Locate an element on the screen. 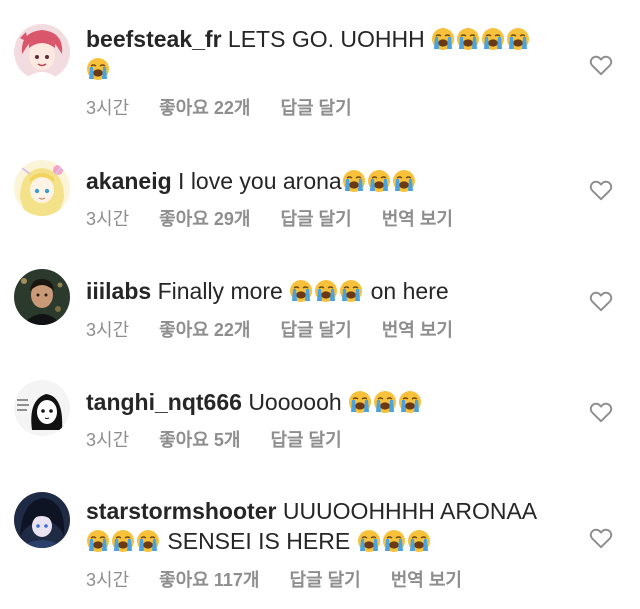  comment-text: LETS GO. UOHHH is located at coordinates (329, 39).